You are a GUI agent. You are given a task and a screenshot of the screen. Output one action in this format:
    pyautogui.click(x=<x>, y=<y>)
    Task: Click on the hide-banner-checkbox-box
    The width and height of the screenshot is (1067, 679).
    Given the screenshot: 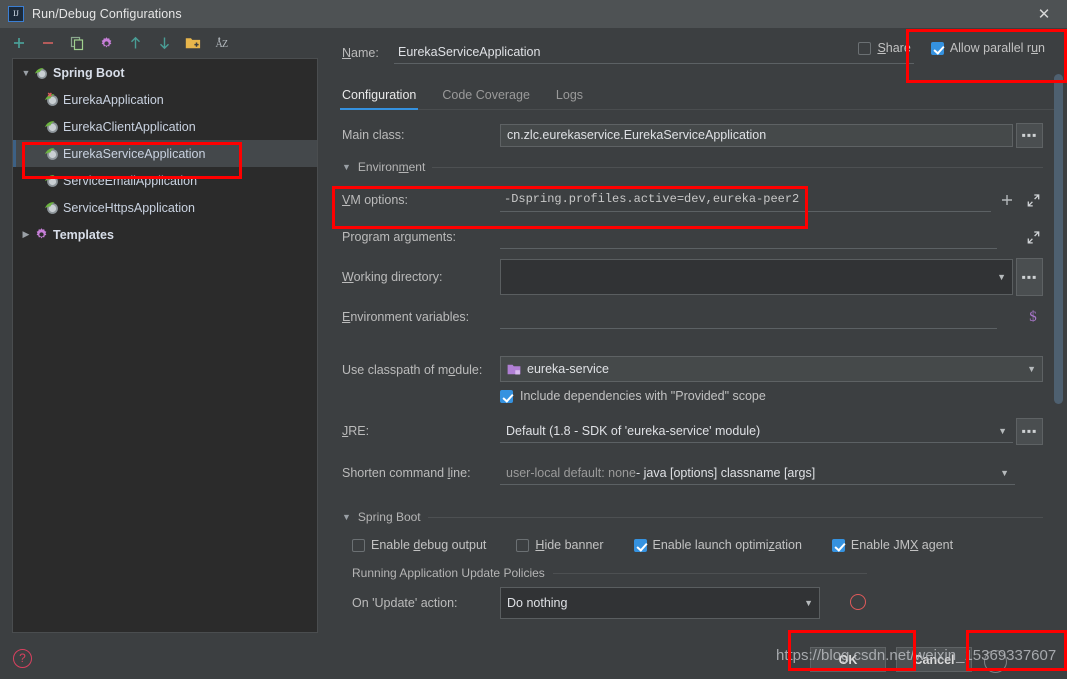 What is the action you would take?
    pyautogui.click(x=523, y=545)
    